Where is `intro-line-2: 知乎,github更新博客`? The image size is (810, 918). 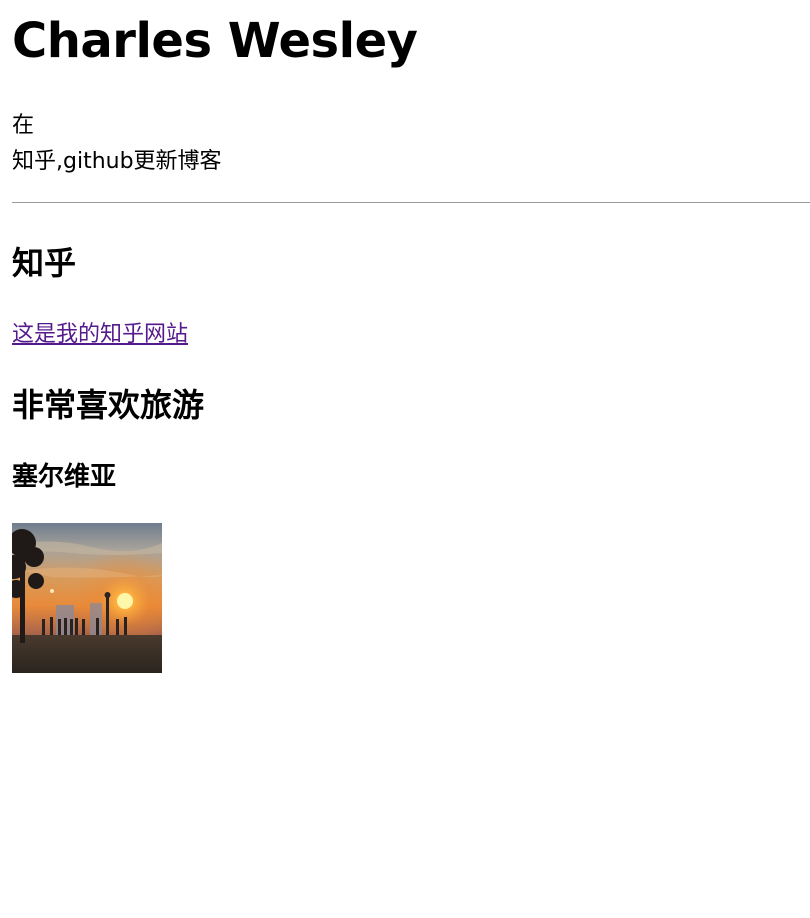 intro-line-2: 知乎,github更新博客 is located at coordinates (117, 161).